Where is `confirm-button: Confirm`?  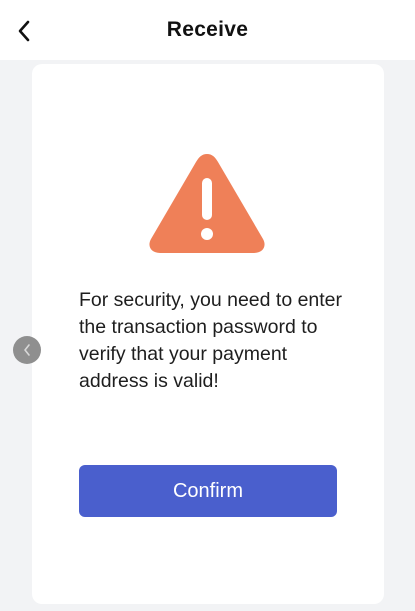 confirm-button: Confirm is located at coordinates (208, 491).